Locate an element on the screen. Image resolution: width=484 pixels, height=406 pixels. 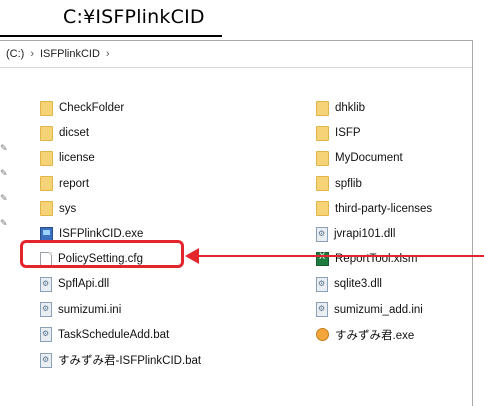
item-label: dhklib is located at coordinates (350, 108).